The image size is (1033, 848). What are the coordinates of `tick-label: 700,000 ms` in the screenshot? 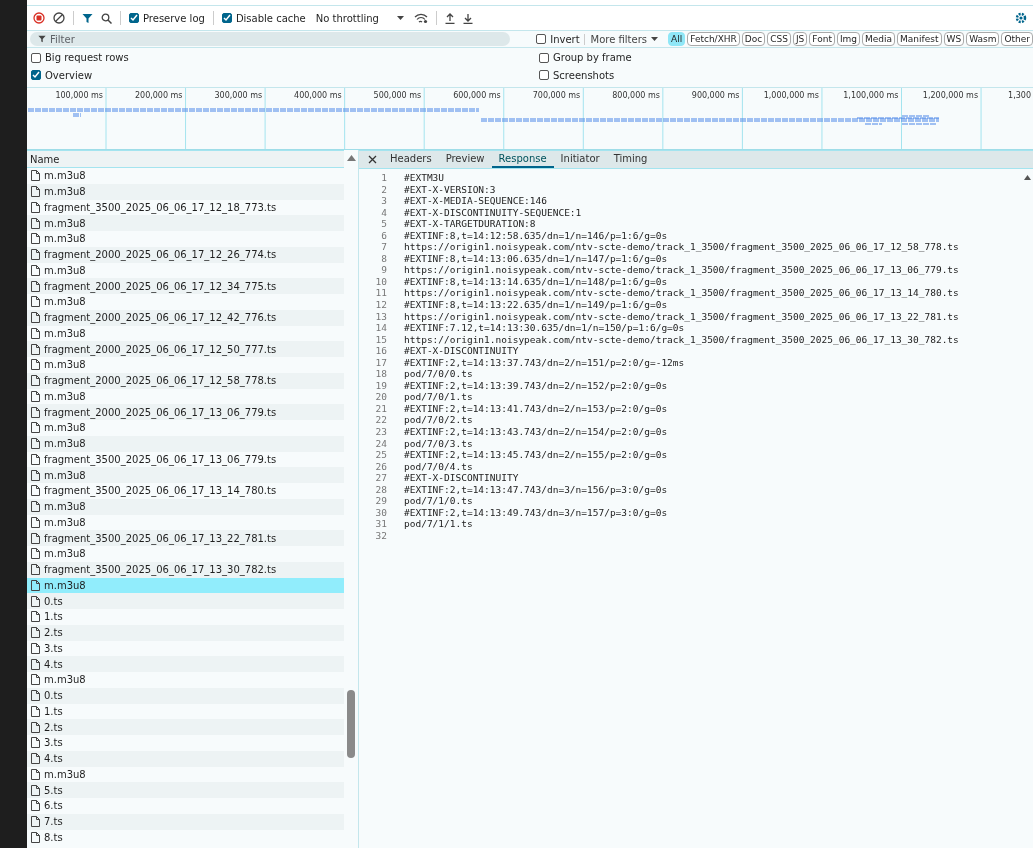 It's located at (556, 95).